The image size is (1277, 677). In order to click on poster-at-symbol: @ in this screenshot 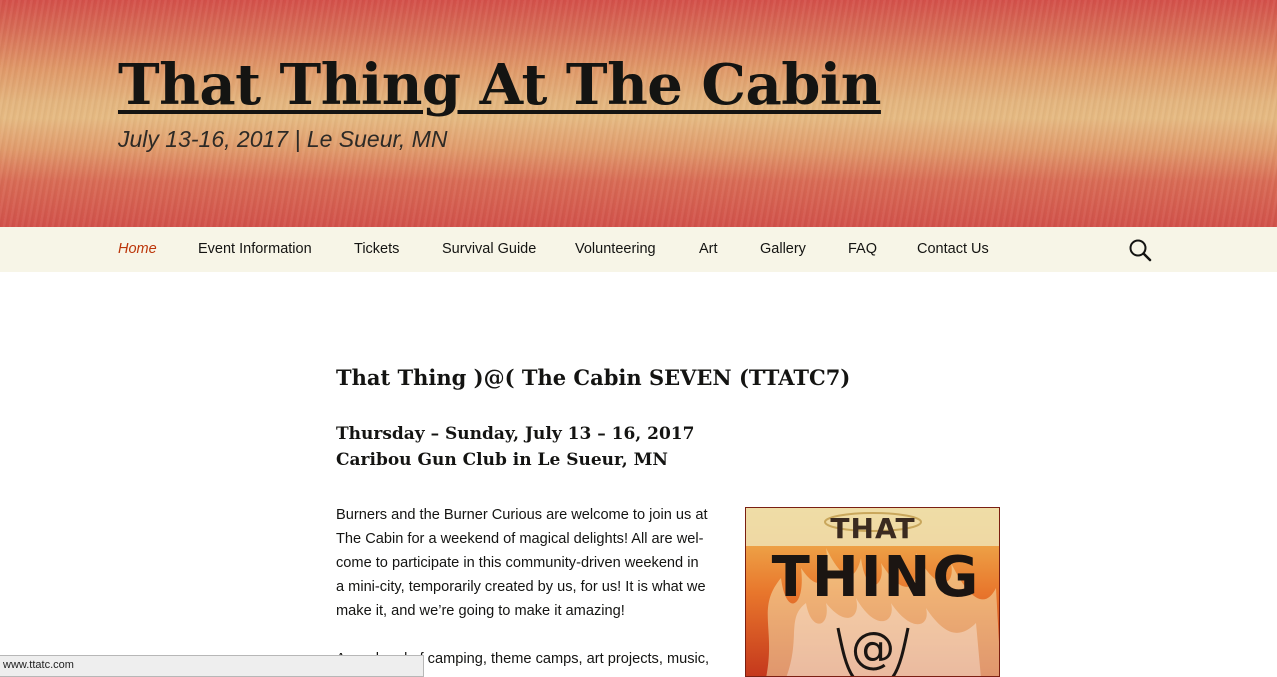, I will do `click(873, 648)`.